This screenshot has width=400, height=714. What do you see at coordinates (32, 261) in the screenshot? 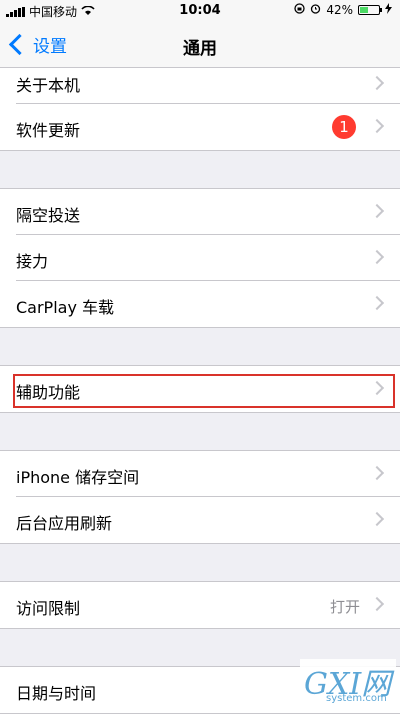
I see `row-label: 接力` at bounding box center [32, 261].